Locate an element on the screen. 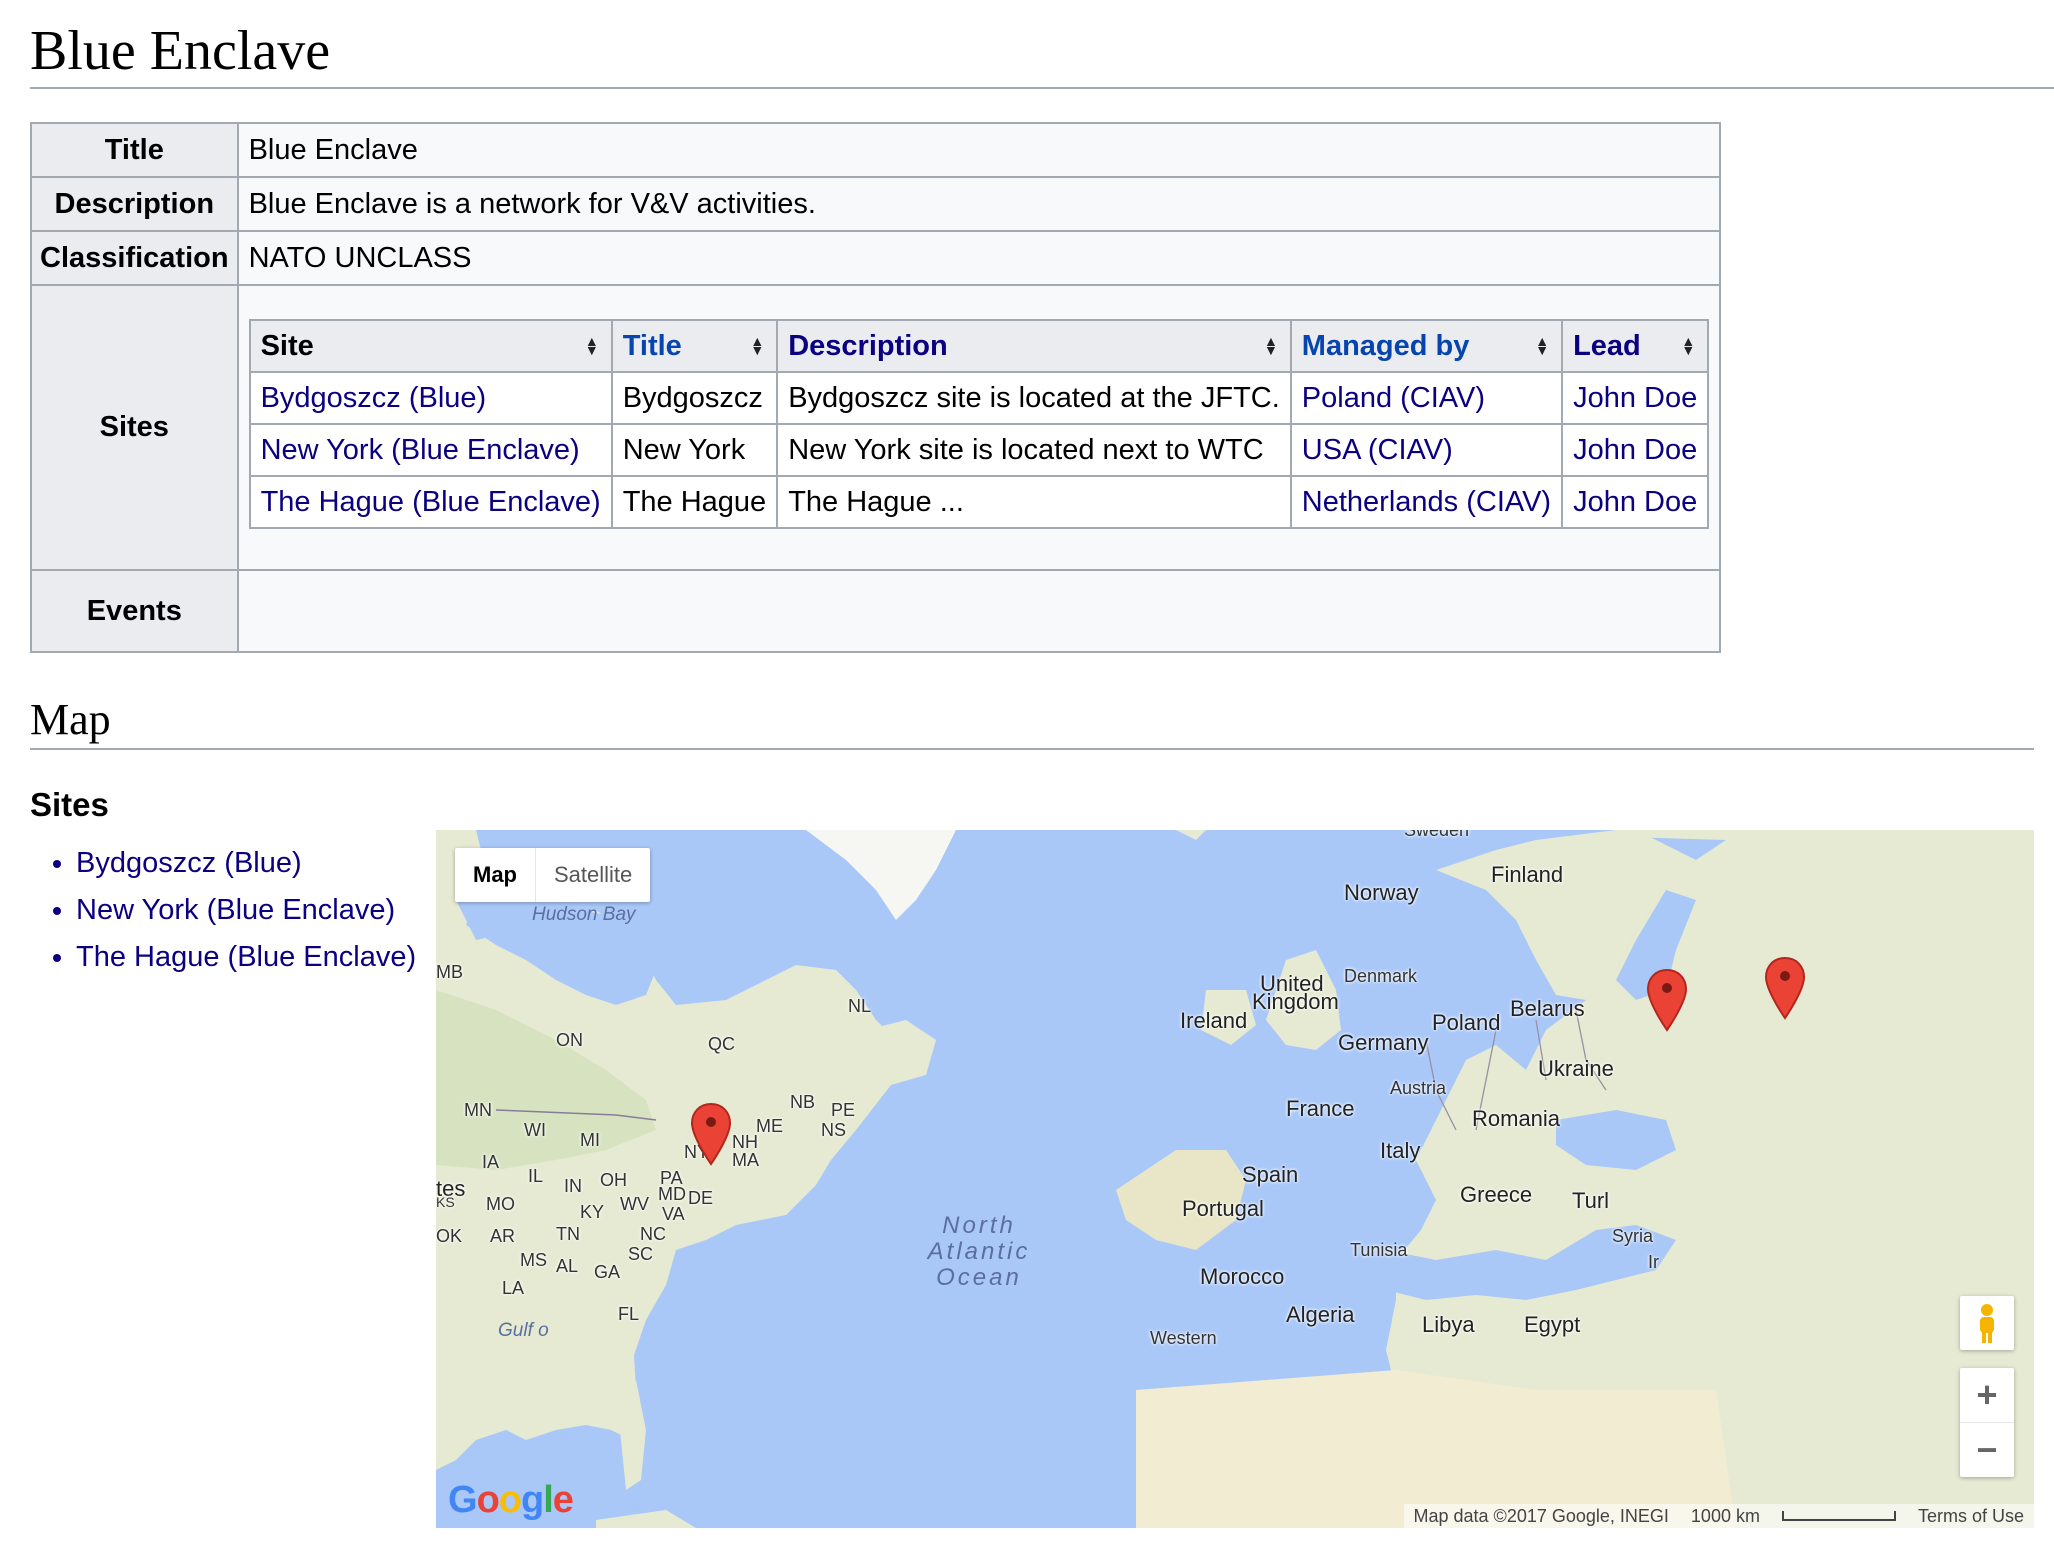 The height and width of the screenshot is (1564, 2054). google-logo: Google is located at coordinates (511, 1500).